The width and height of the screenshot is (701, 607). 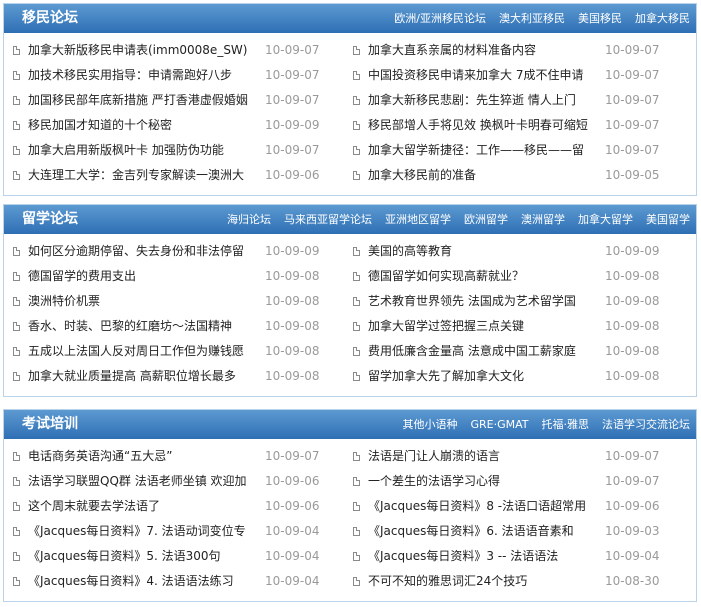 What do you see at coordinates (142, 276) in the screenshot?
I see `topic-title-link: 德国留学的费用支出` at bounding box center [142, 276].